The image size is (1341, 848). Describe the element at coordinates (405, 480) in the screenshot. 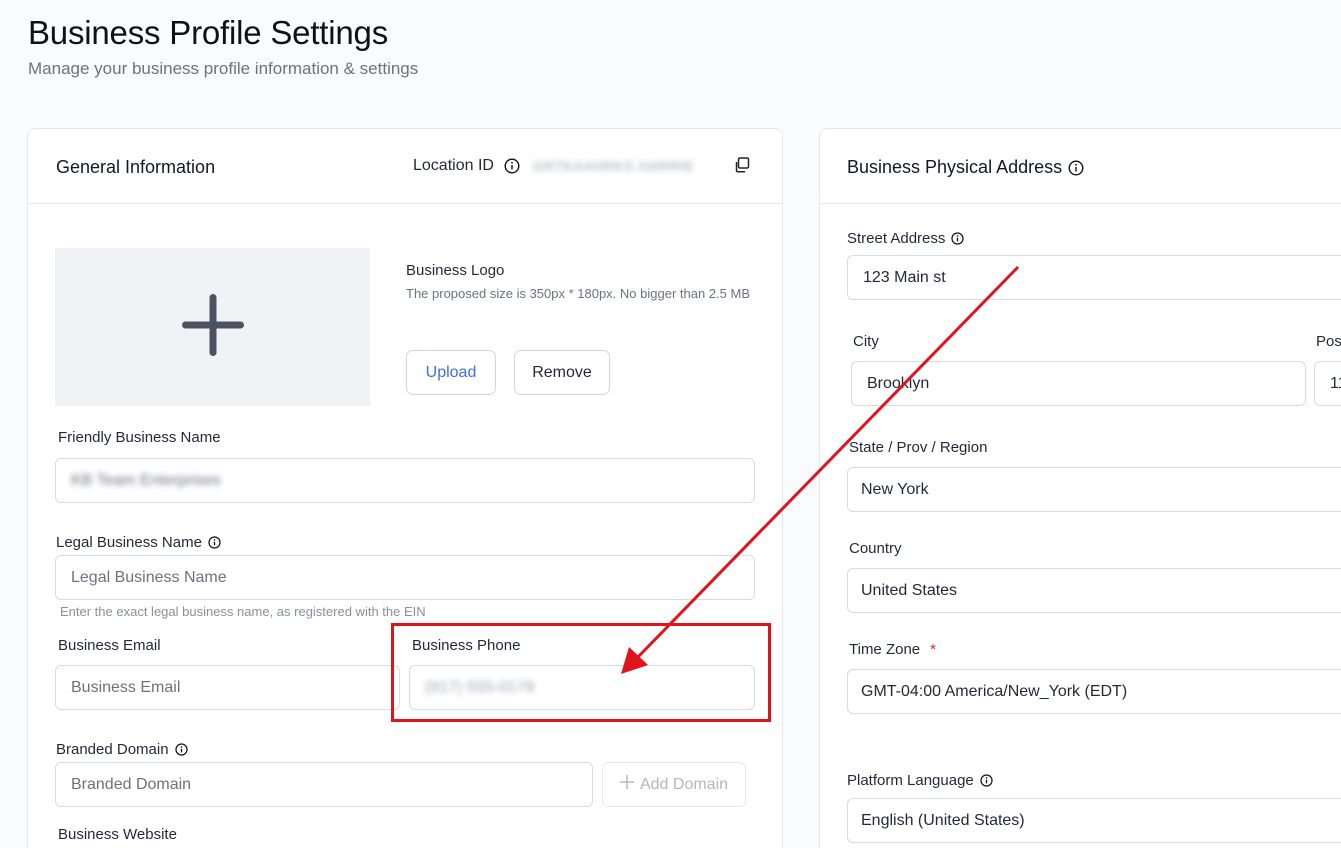

I see `friendly-business-name-input: KB Team Enterprises` at that location.